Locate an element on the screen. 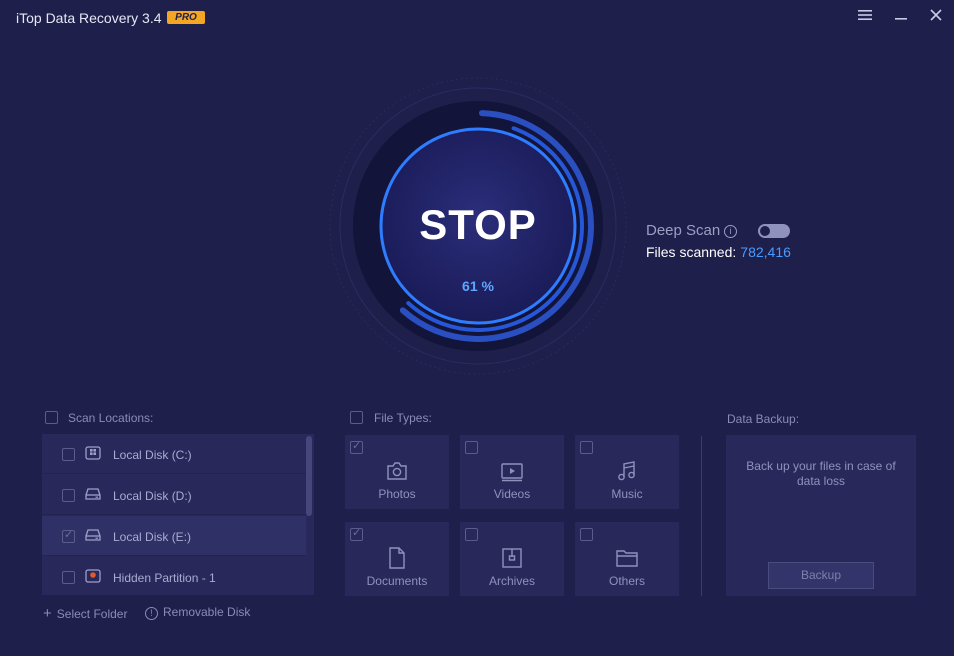  progress-percent: 61 % is located at coordinates (478, 286).